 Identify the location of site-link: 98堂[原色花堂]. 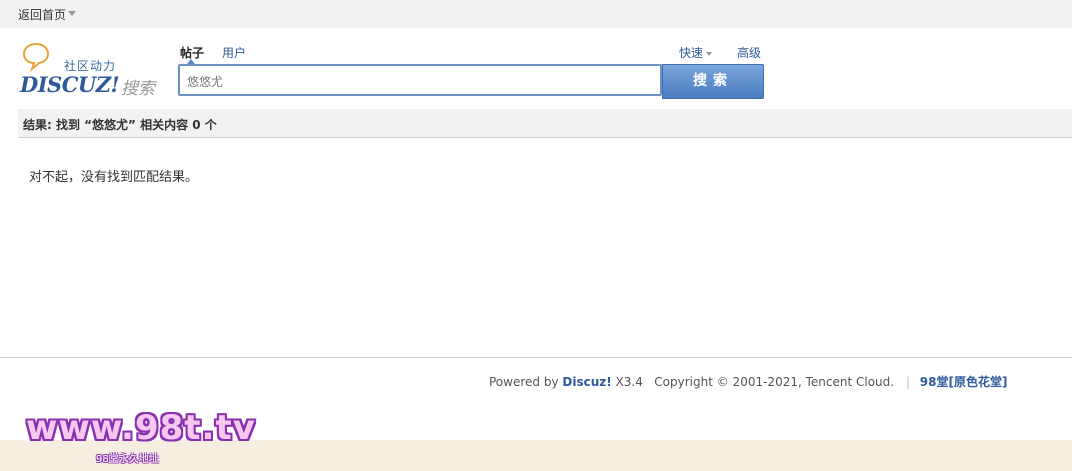
(964, 382).